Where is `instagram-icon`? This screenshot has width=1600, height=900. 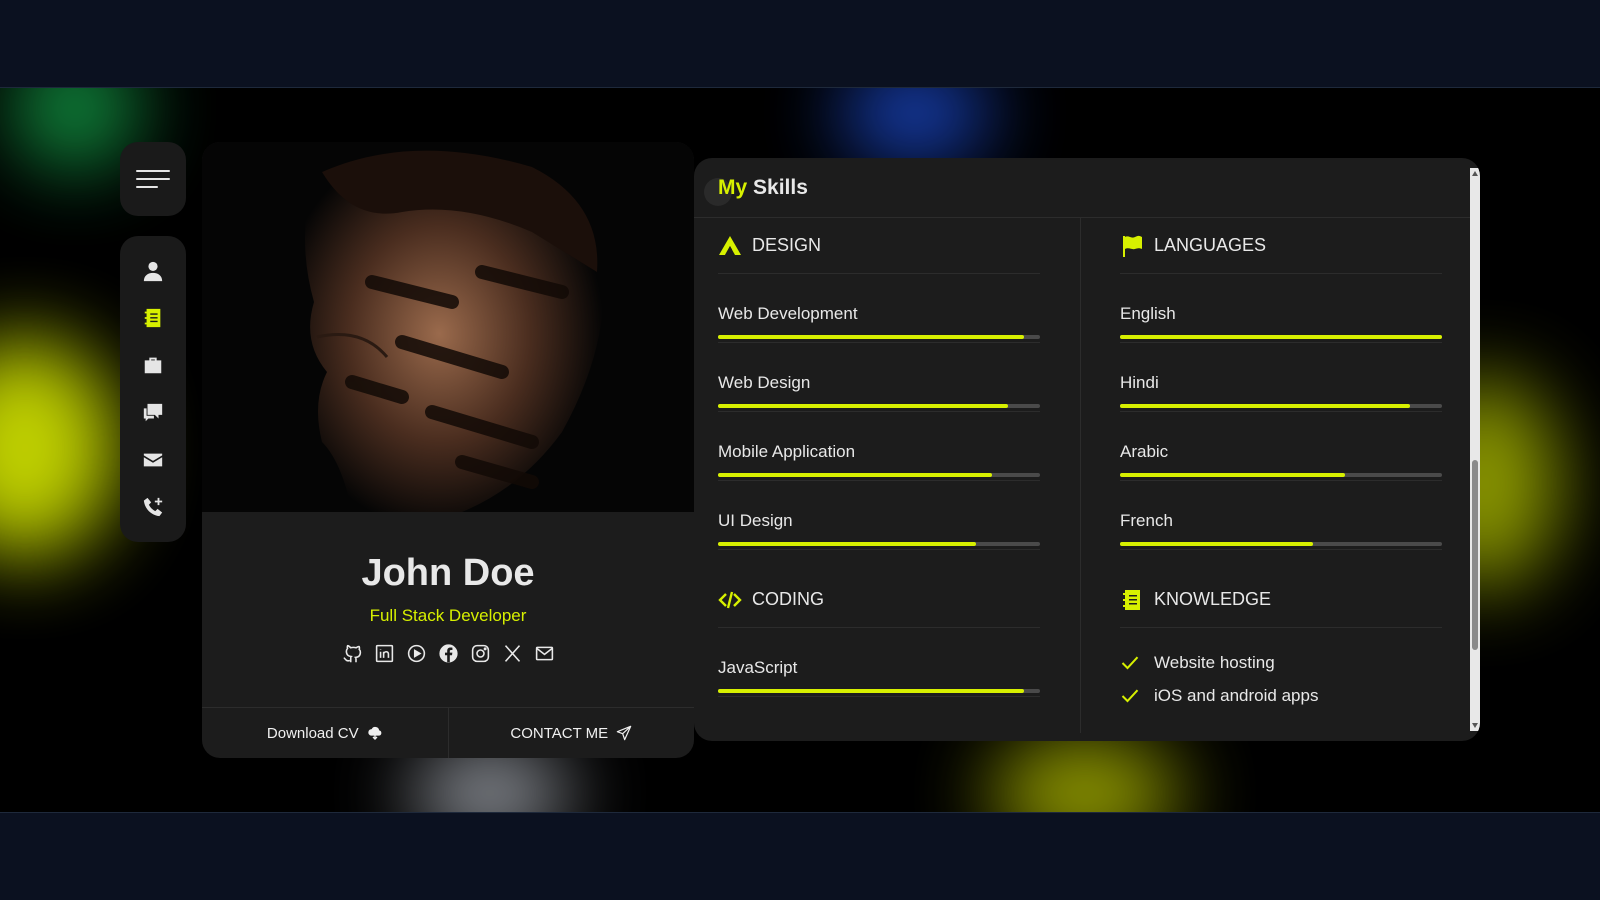 instagram-icon is located at coordinates (480, 653).